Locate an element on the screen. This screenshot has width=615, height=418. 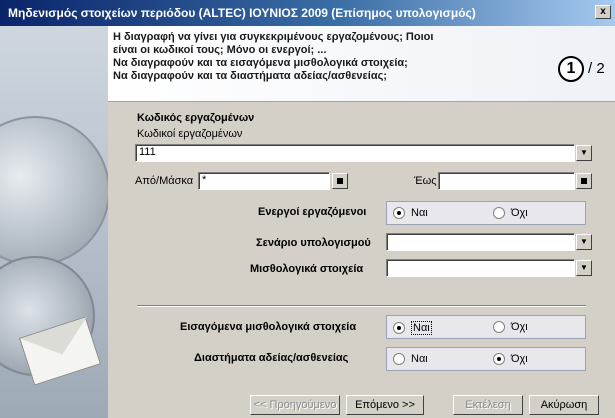
codes-input: 111 is located at coordinates (355, 153).